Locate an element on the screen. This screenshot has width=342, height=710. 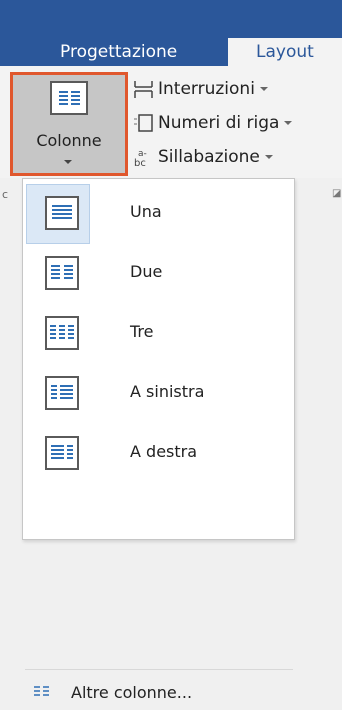
menu-separator is located at coordinates (159, 669).